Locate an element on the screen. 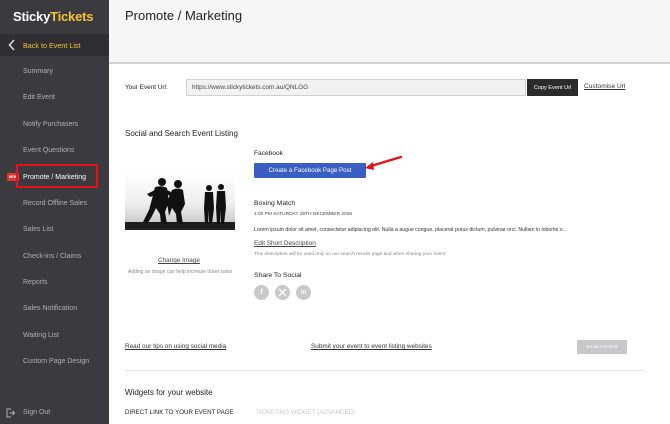  facebook-label: Facebook is located at coordinates (268, 153).